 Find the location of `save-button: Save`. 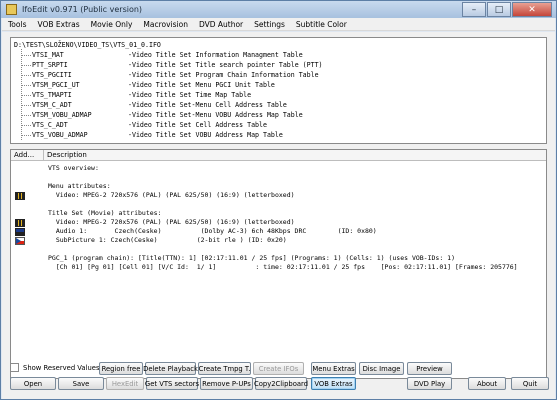

save-button: Save is located at coordinates (81, 383).